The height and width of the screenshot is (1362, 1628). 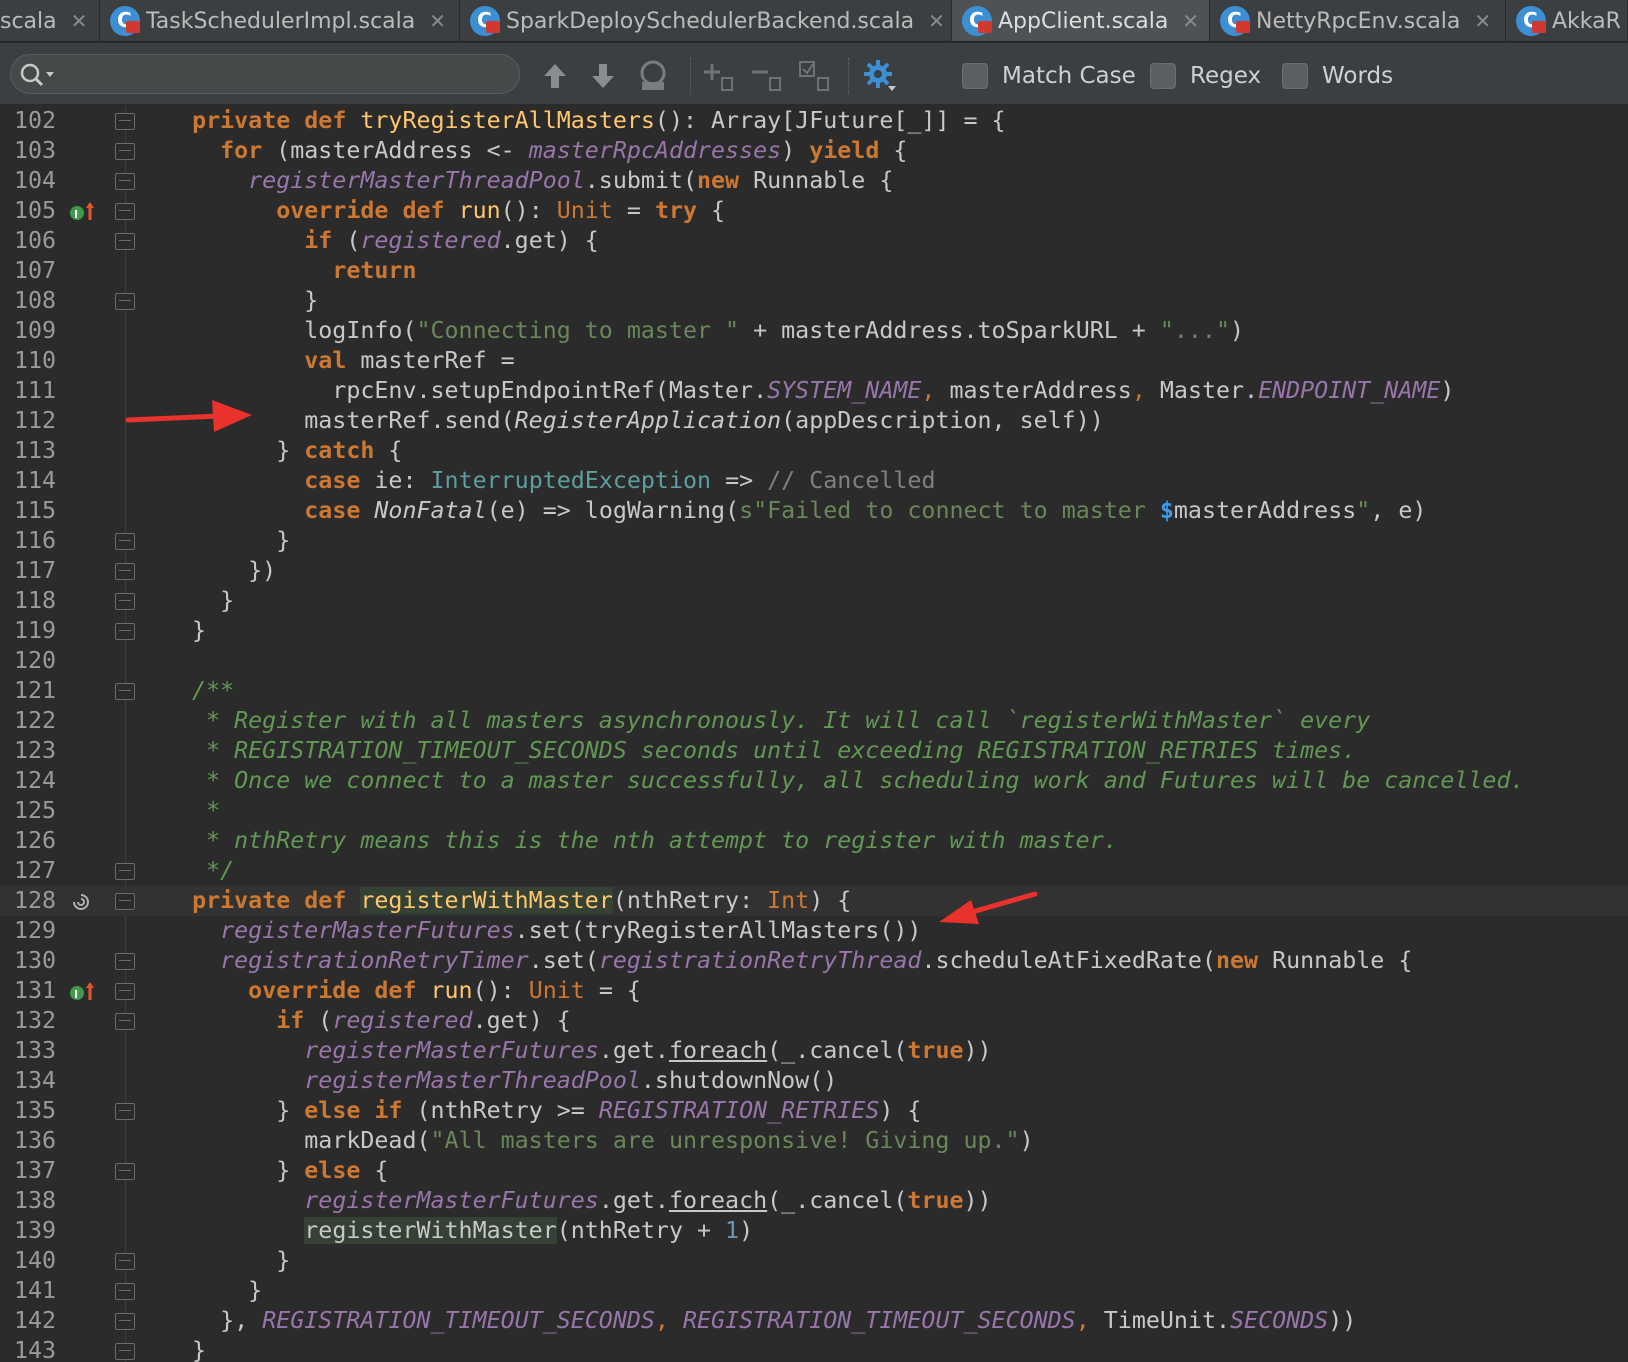 I want to click on gear-icon, so click(x=880, y=76).